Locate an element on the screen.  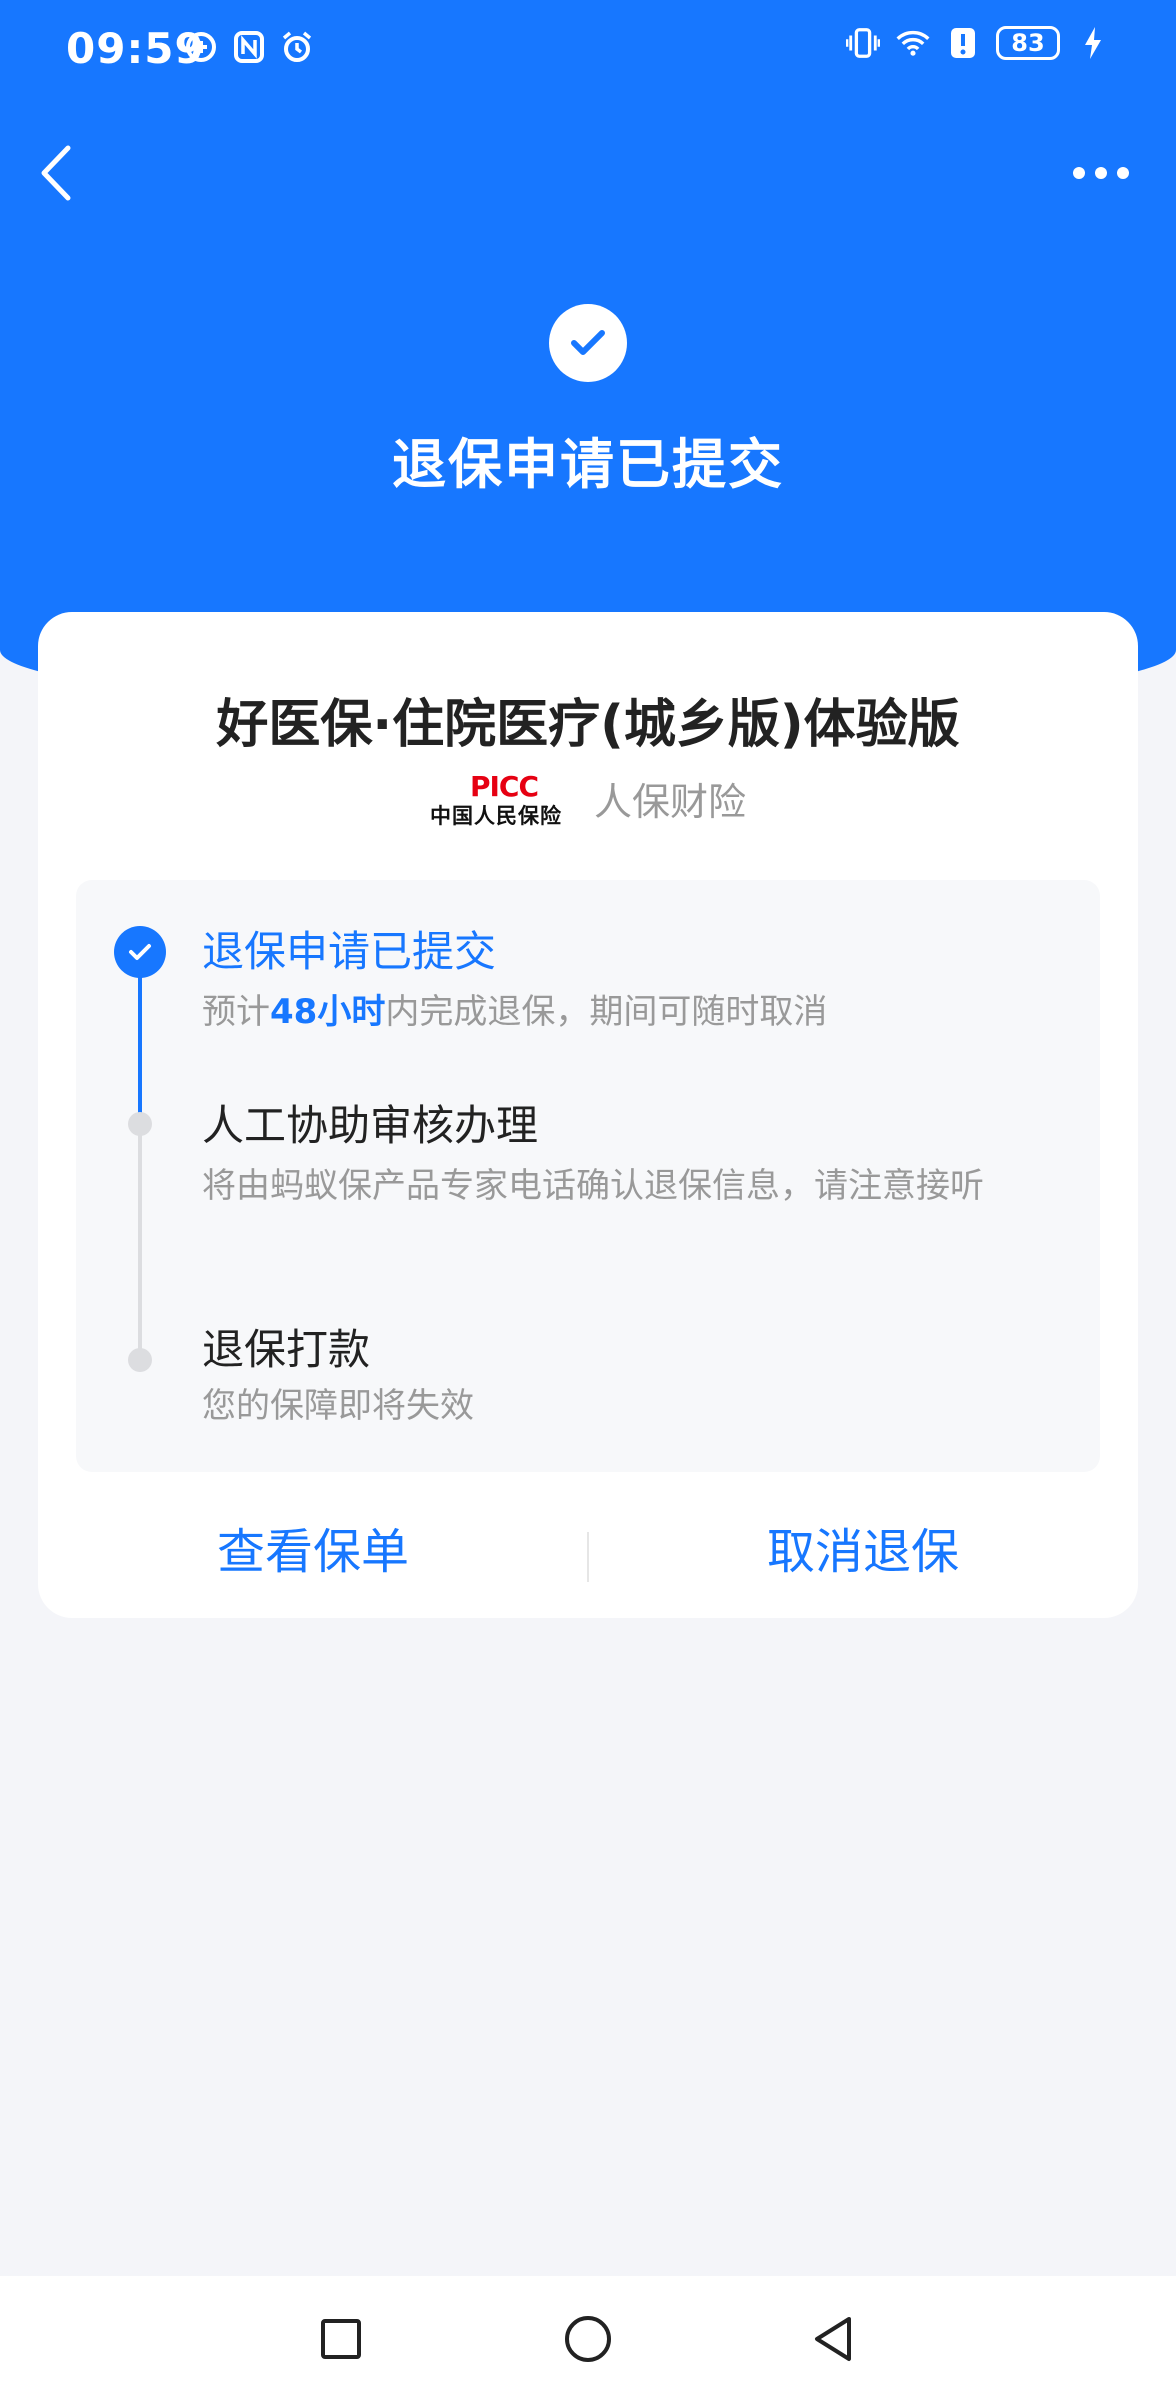
step-title: 退保申请已提交 is located at coordinates (349, 951).